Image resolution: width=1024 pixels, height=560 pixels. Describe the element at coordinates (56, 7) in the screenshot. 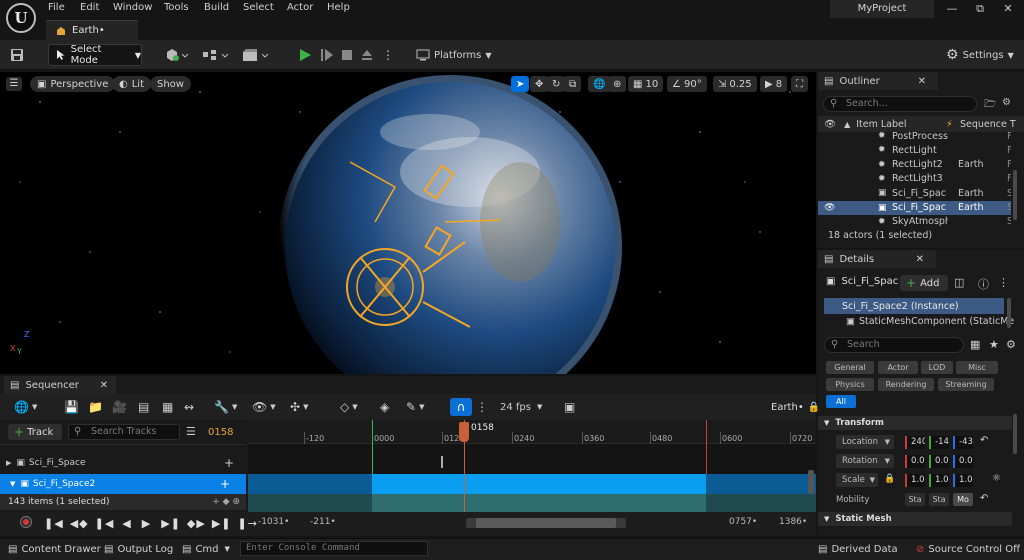

I see `menu-file: File` at that location.